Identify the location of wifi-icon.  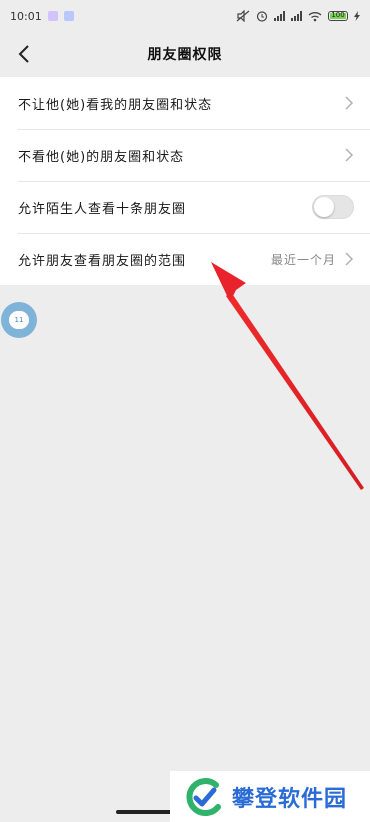
(315, 16).